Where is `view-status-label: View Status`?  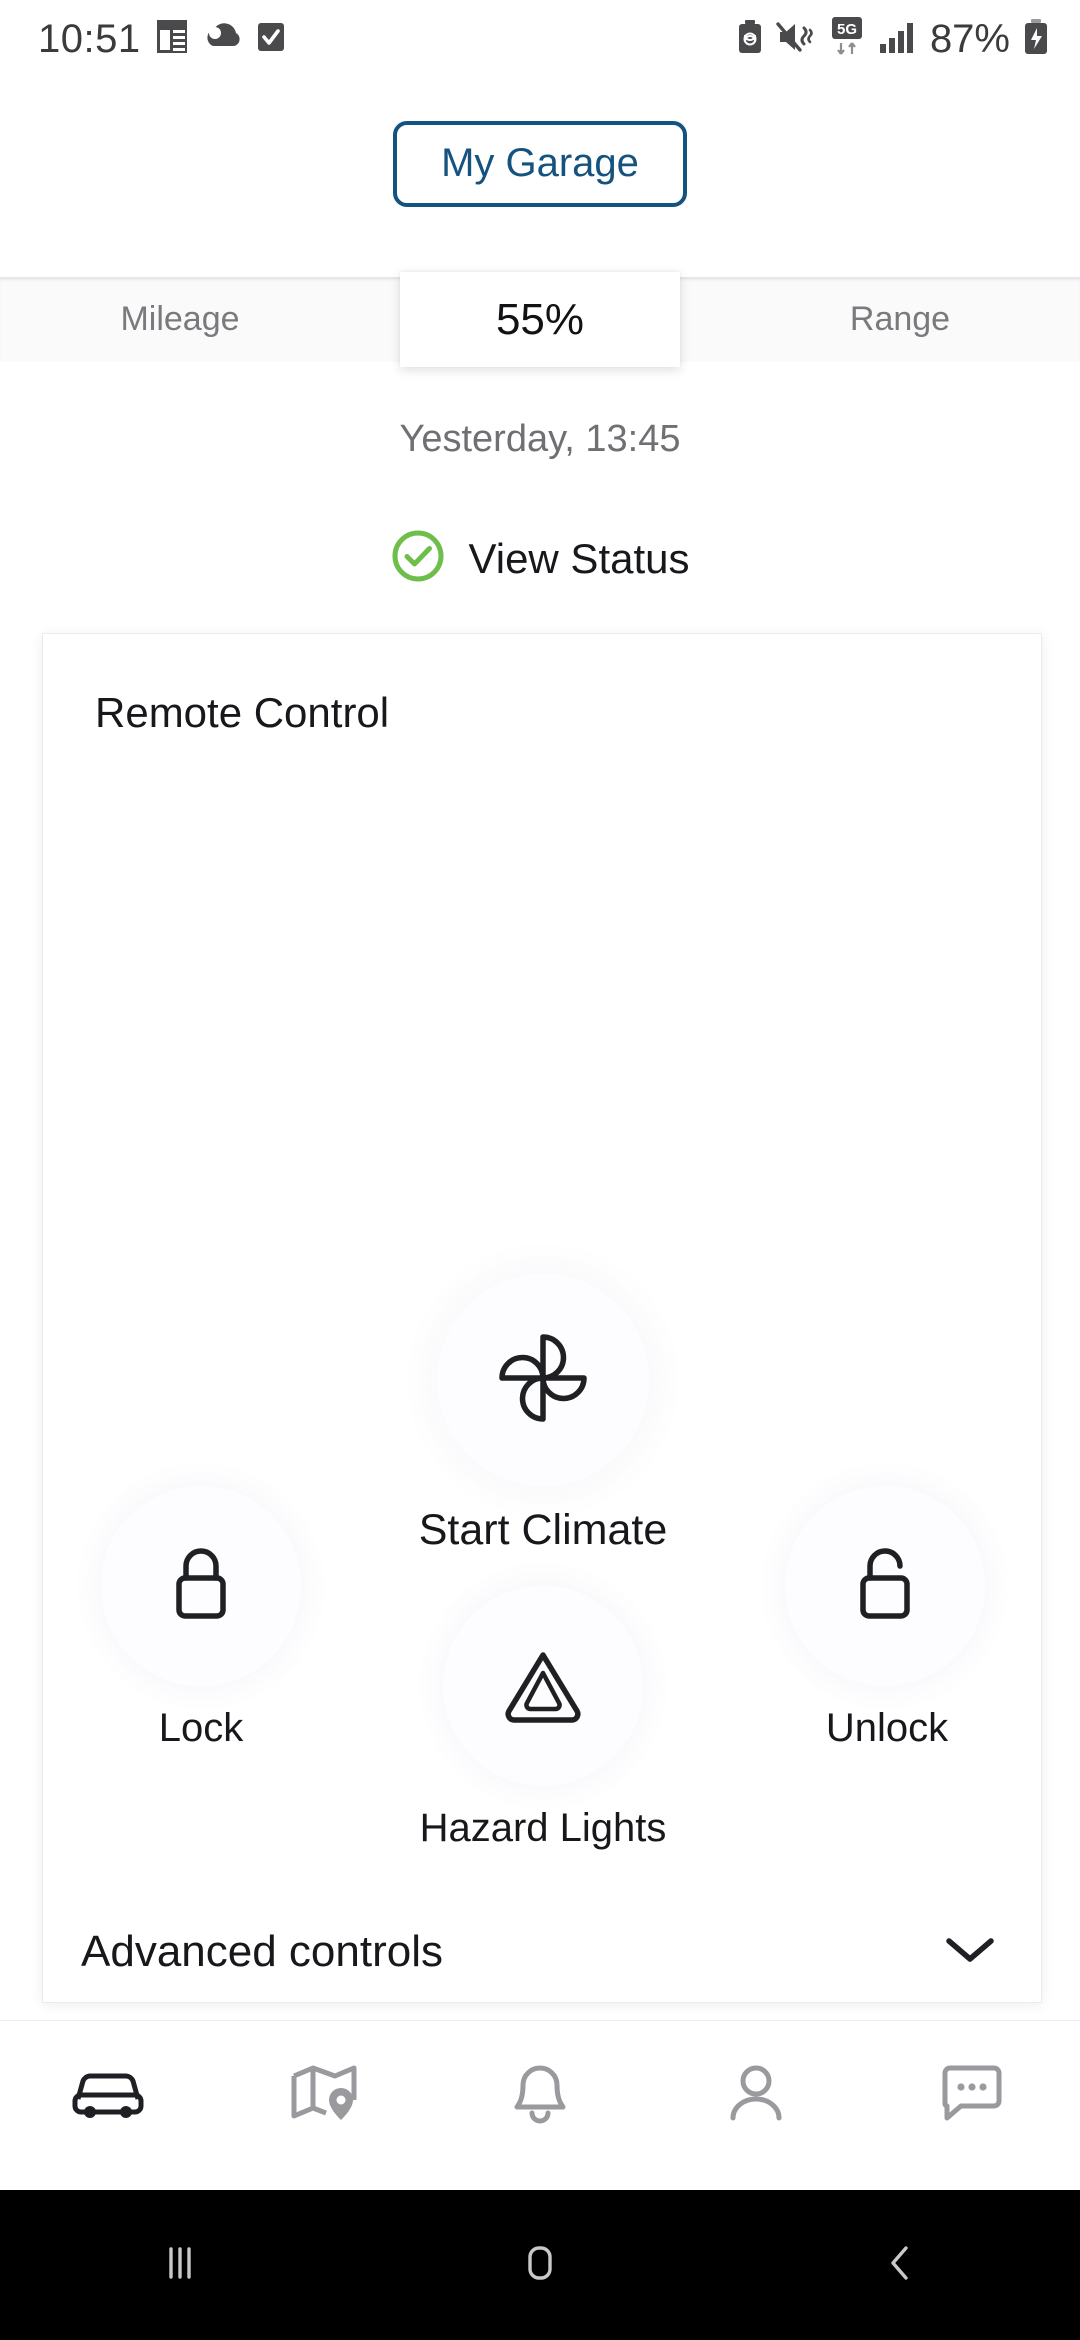 view-status-label: View Status is located at coordinates (579, 558).